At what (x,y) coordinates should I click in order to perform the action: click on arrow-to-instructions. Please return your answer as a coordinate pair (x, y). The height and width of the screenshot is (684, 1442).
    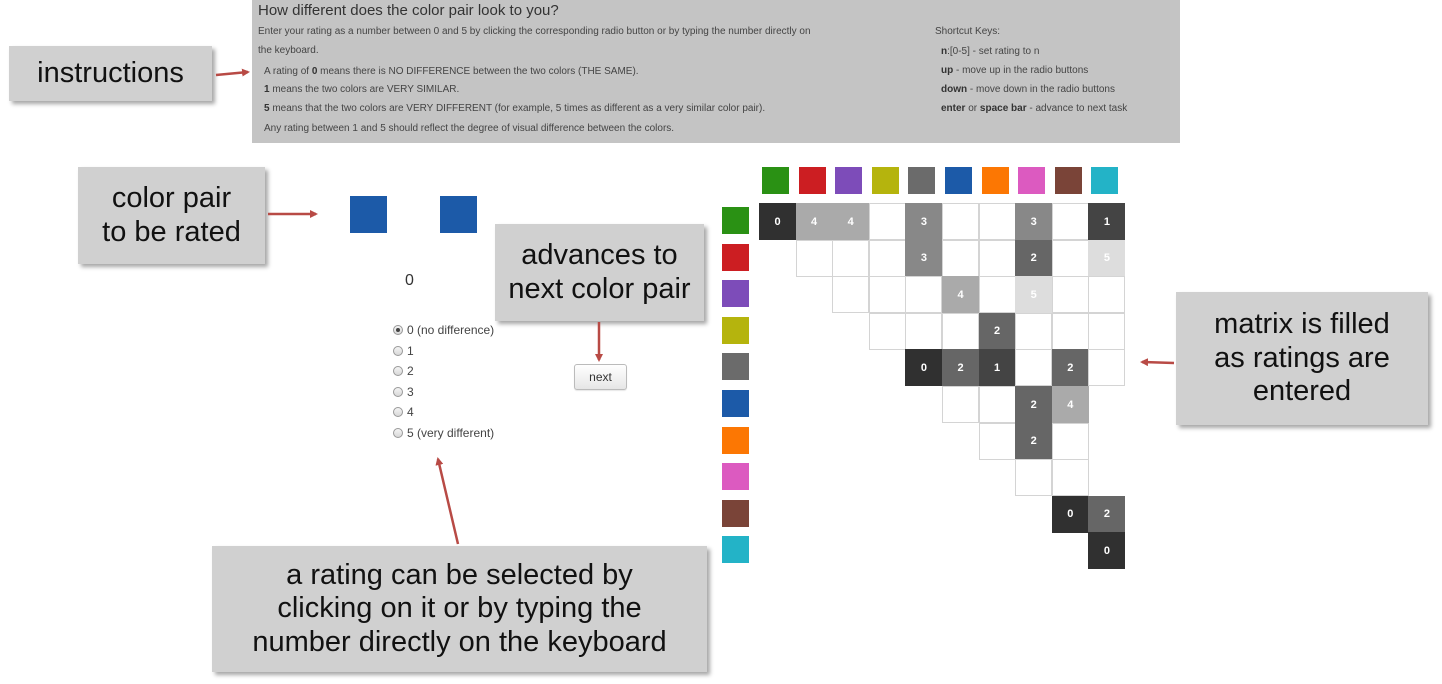
    Looking at the image, I should click on (232, 72).